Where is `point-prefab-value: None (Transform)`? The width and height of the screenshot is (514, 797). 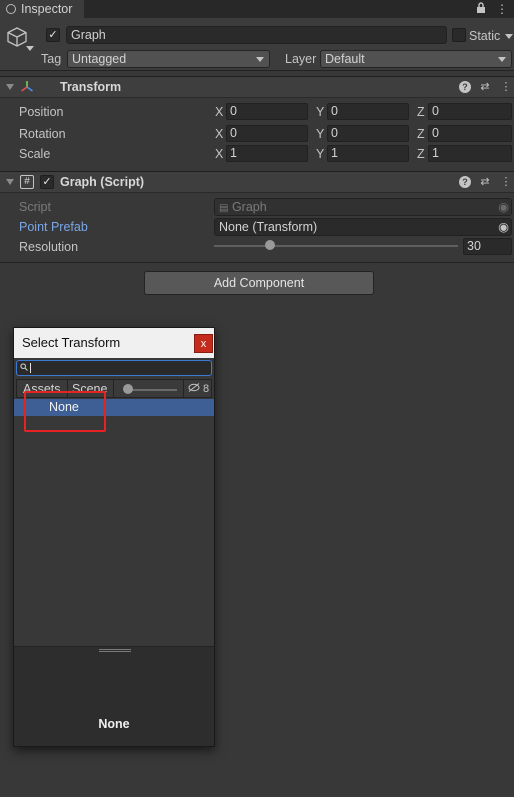
point-prefab-value: None (Transform) is located at coordinates (268, 227).